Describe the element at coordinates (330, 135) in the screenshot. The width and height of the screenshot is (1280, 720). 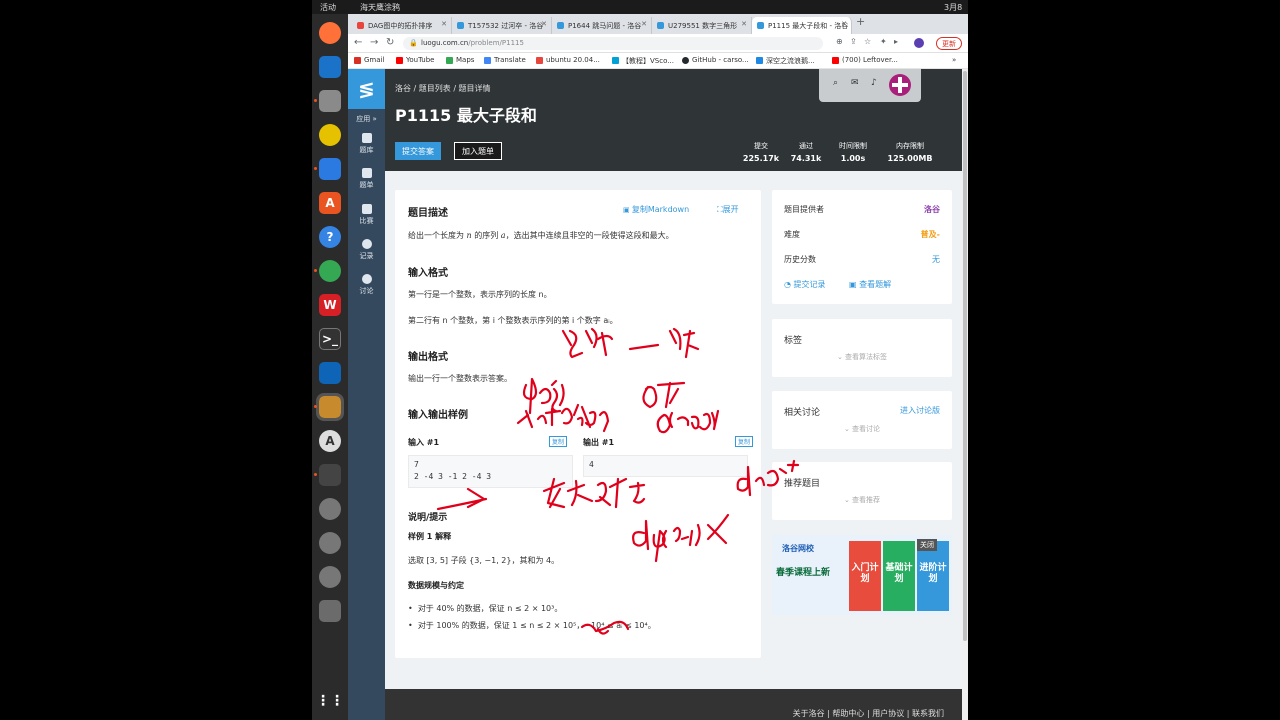
I see `rhythmbox-icon` at that location.